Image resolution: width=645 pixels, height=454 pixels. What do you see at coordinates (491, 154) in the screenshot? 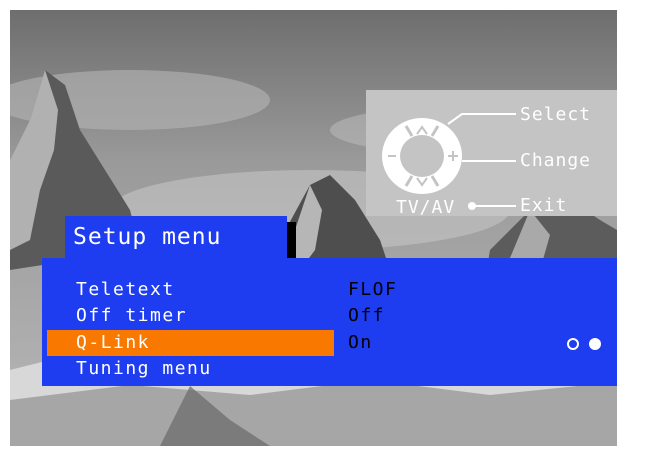
I see `remote-hint-panel: Select Change Exit TV/AV` at bounding box center [491, 154].